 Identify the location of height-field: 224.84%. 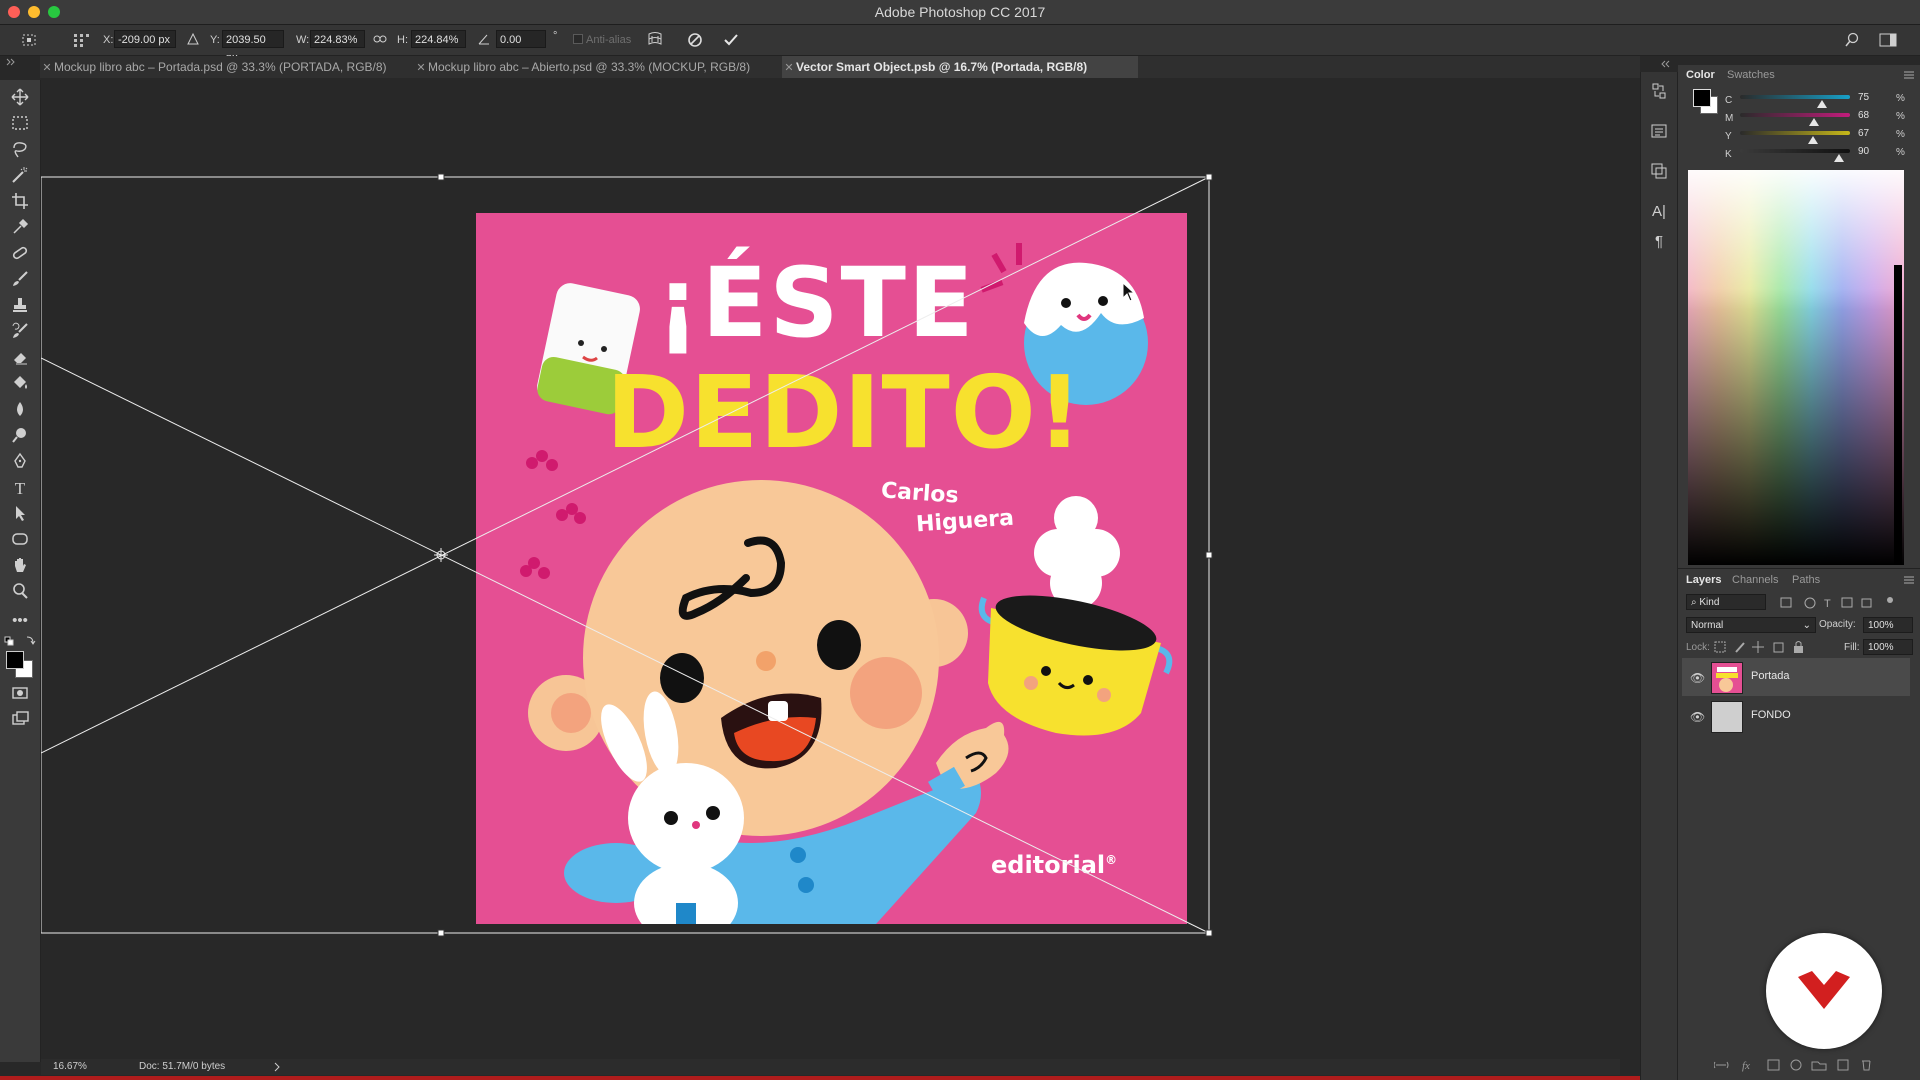
(438, 39).